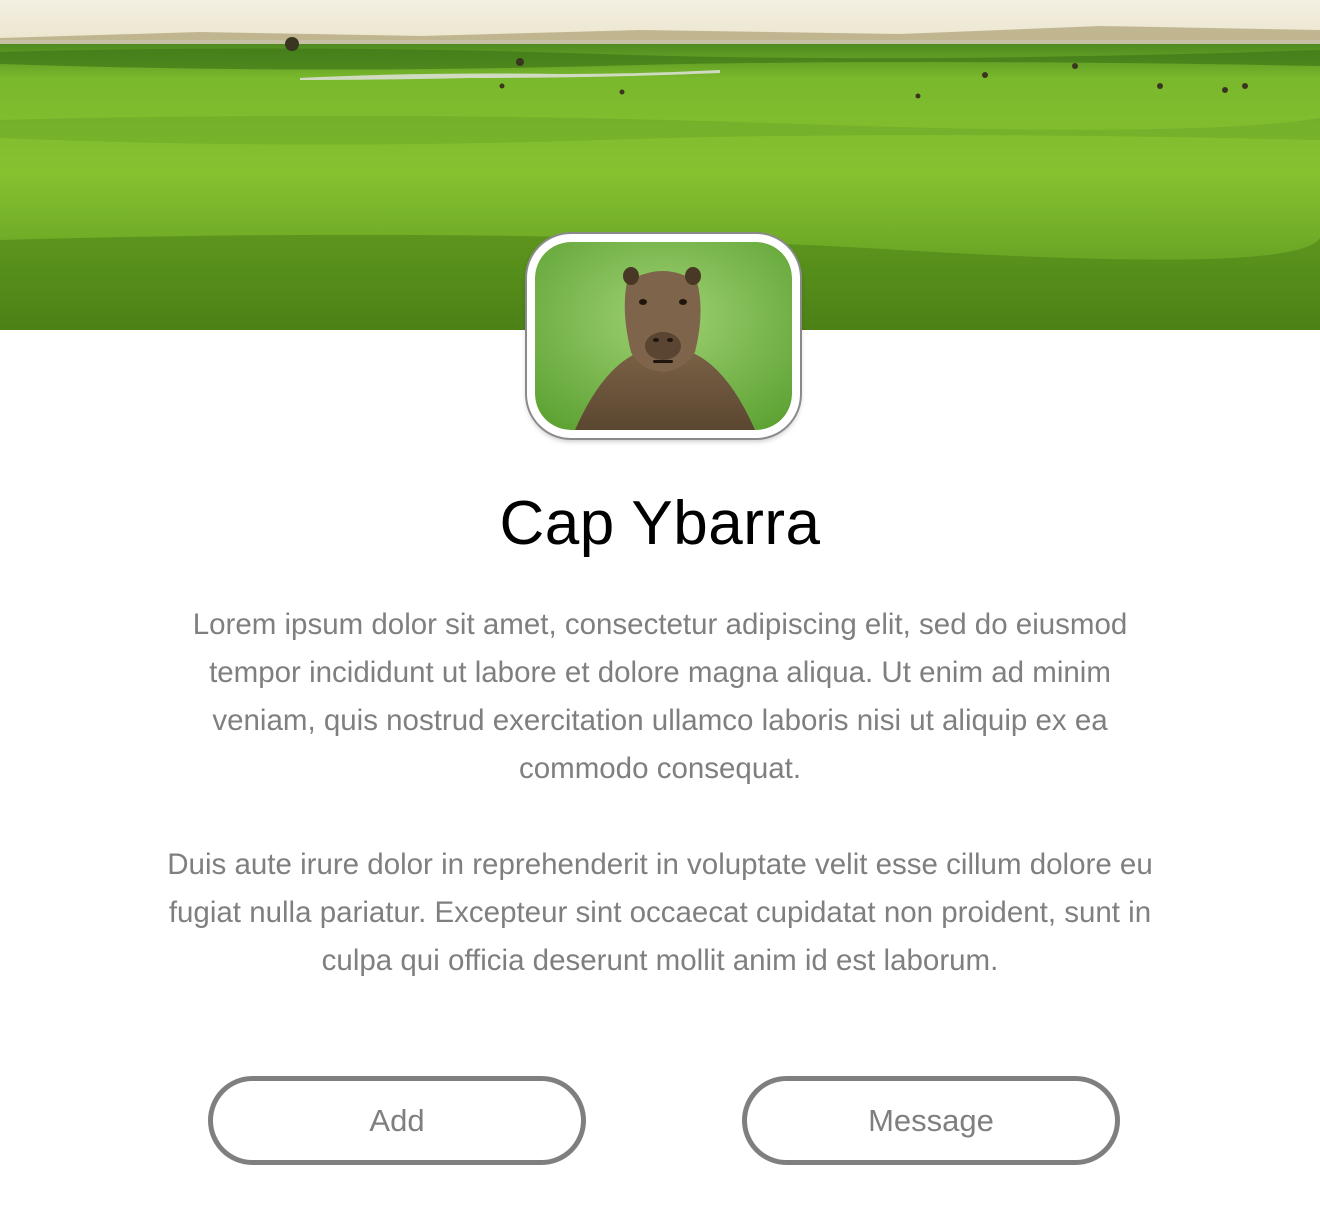 The width and height of the screenshot is (1320, 1220). Describe the element at coordinates (660, 523) in the screenshot. I see `profile-name: Cap Ybarra` at that location.